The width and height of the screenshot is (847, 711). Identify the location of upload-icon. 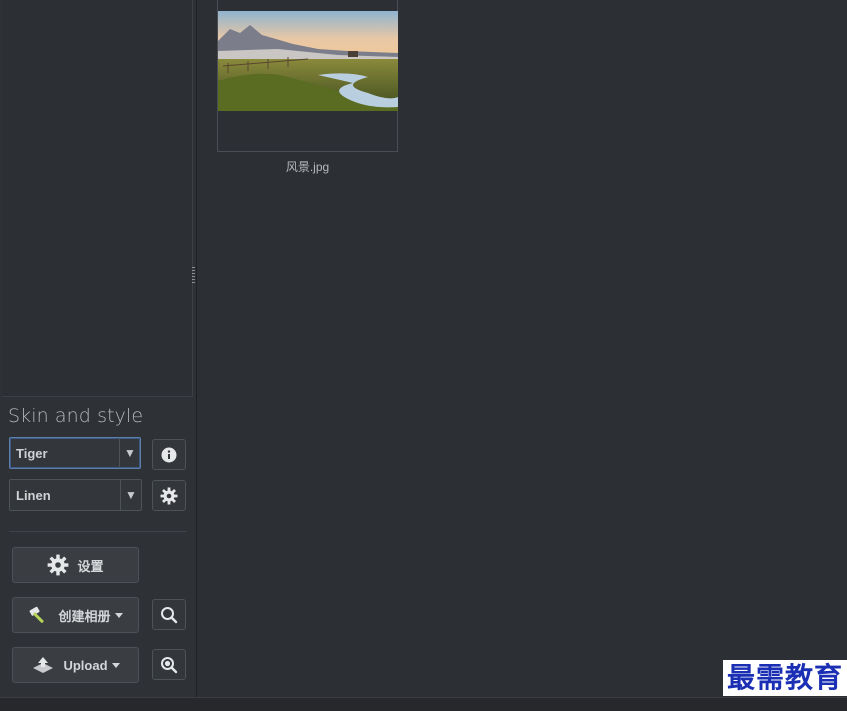
(43, 665).